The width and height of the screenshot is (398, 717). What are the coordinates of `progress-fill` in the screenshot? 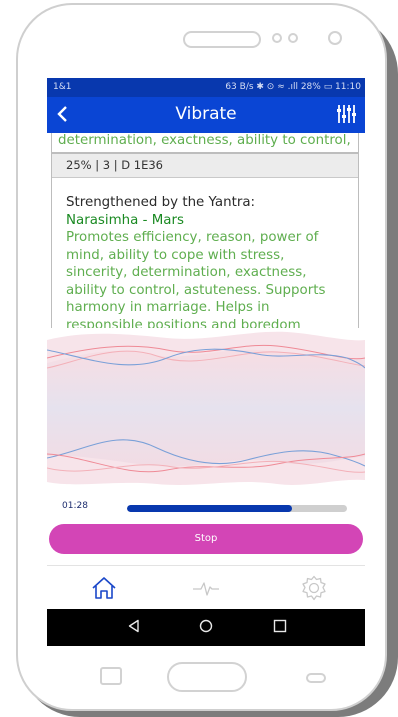 It's located at (209, 508).